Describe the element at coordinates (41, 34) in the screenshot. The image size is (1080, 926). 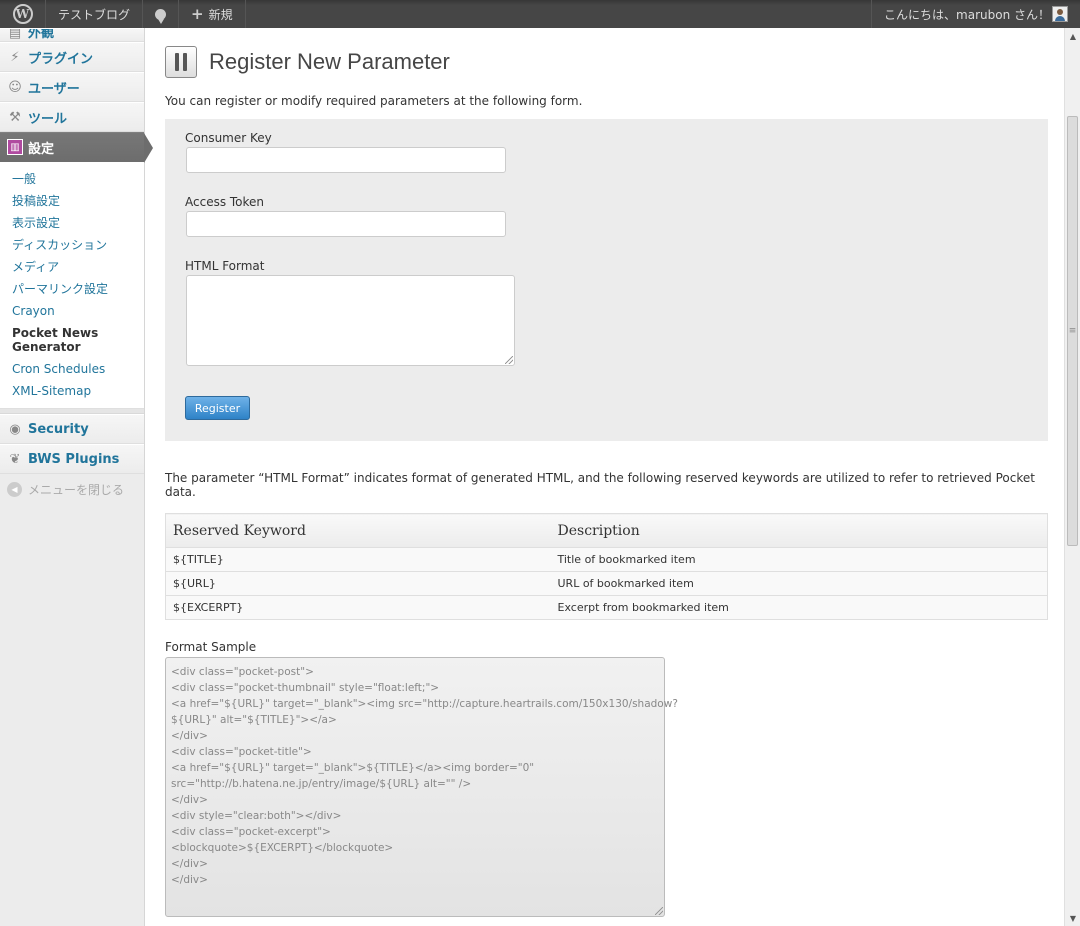
I see `menu-appearance-label: 外観` at that location.